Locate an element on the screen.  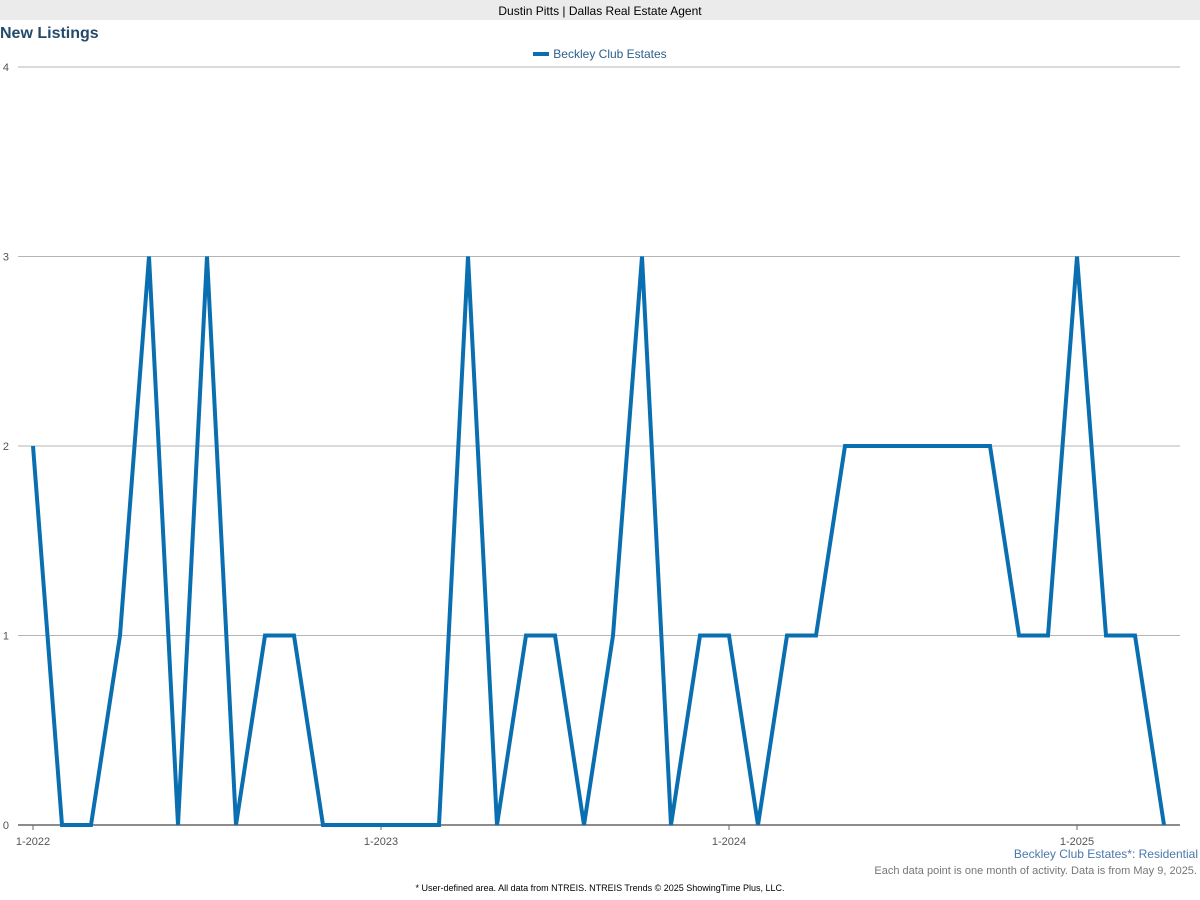
y-tick-label: 4 is located at coordinates (6, 68).